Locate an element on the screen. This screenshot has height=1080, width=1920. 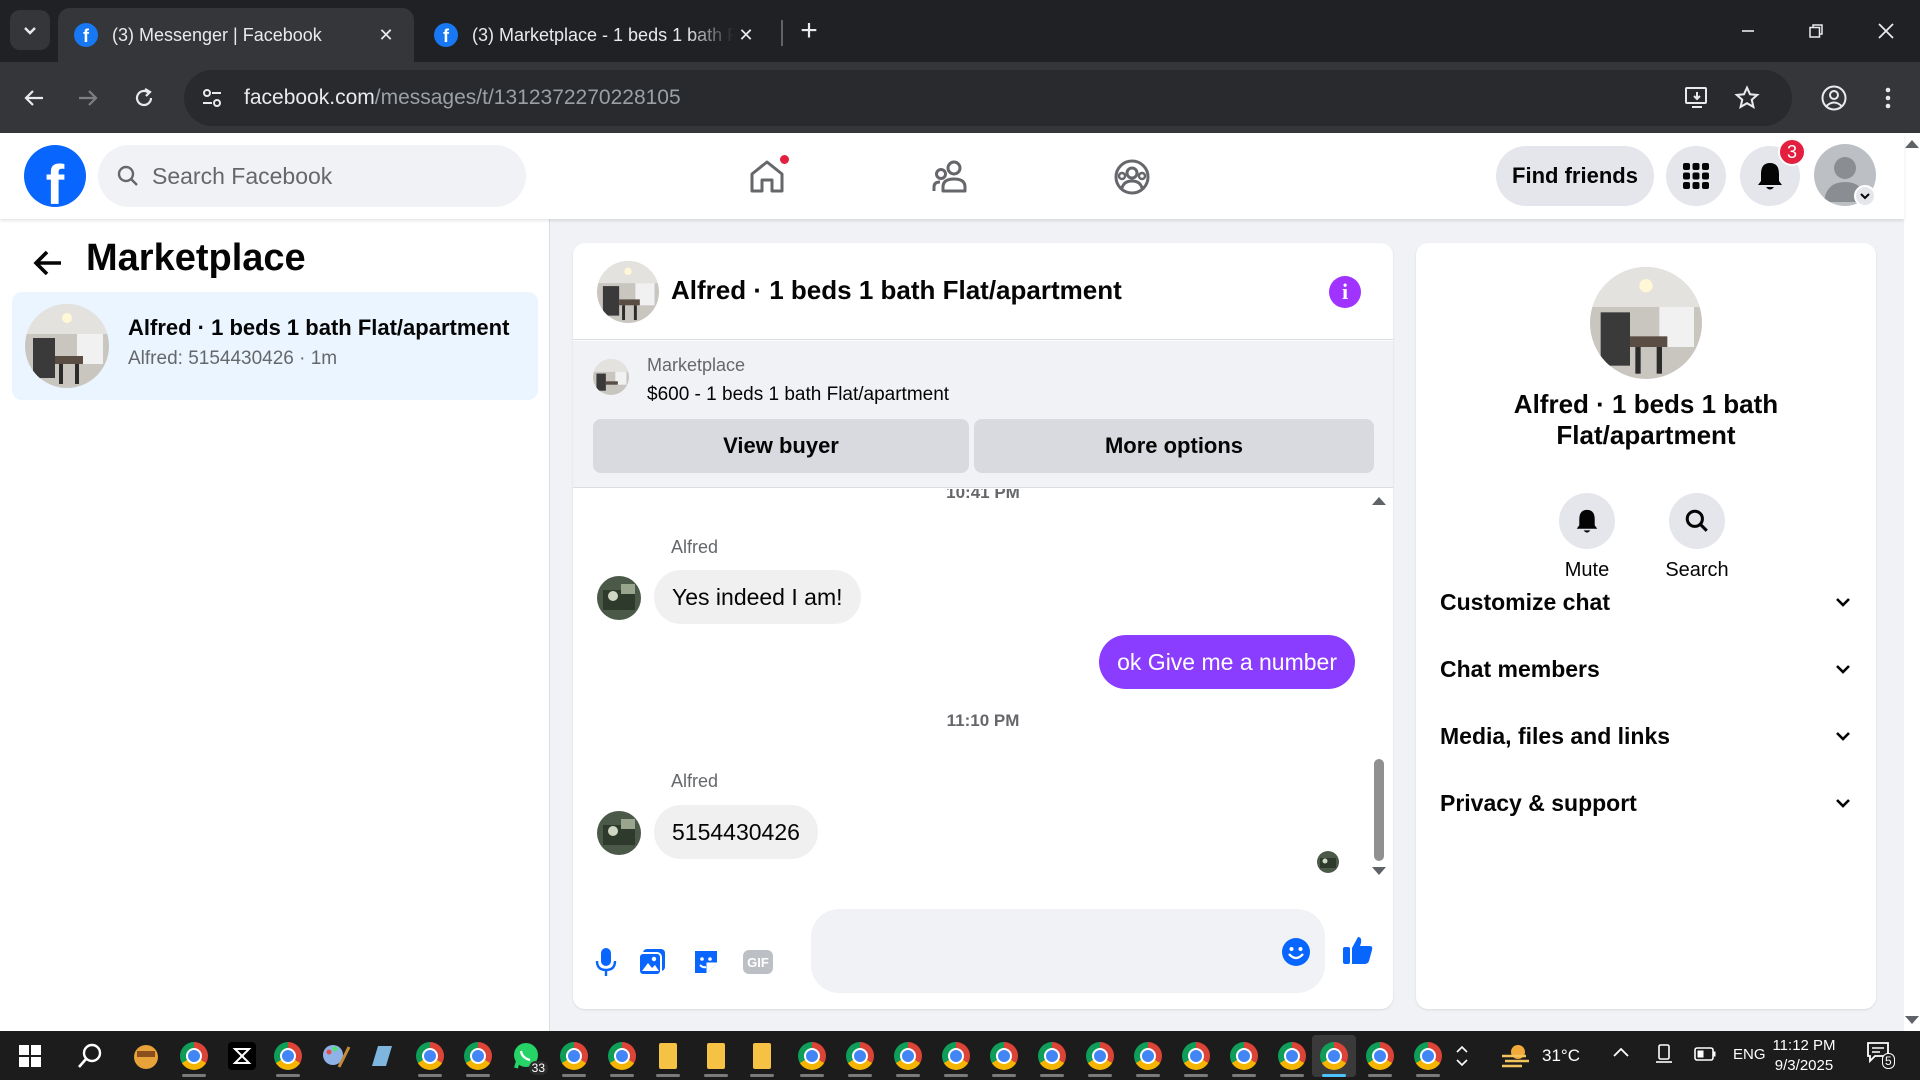
window-close-button is located at coordinates (1886, 31).